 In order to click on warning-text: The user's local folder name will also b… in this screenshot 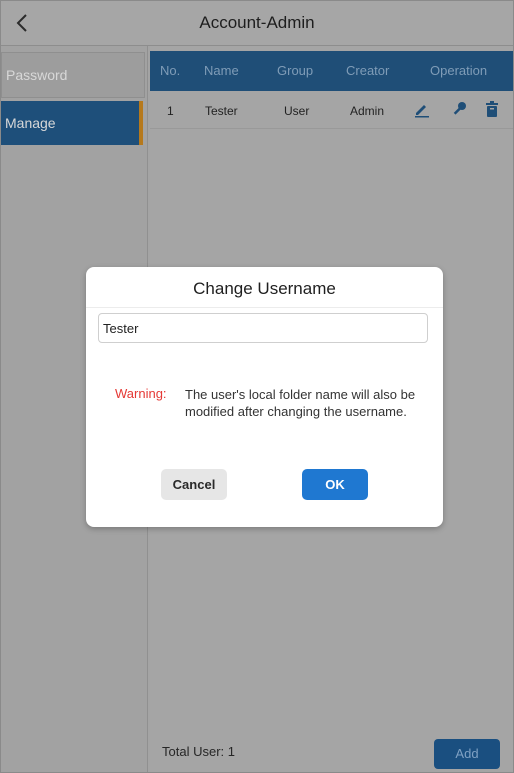, I will do `click(300, 403)`.